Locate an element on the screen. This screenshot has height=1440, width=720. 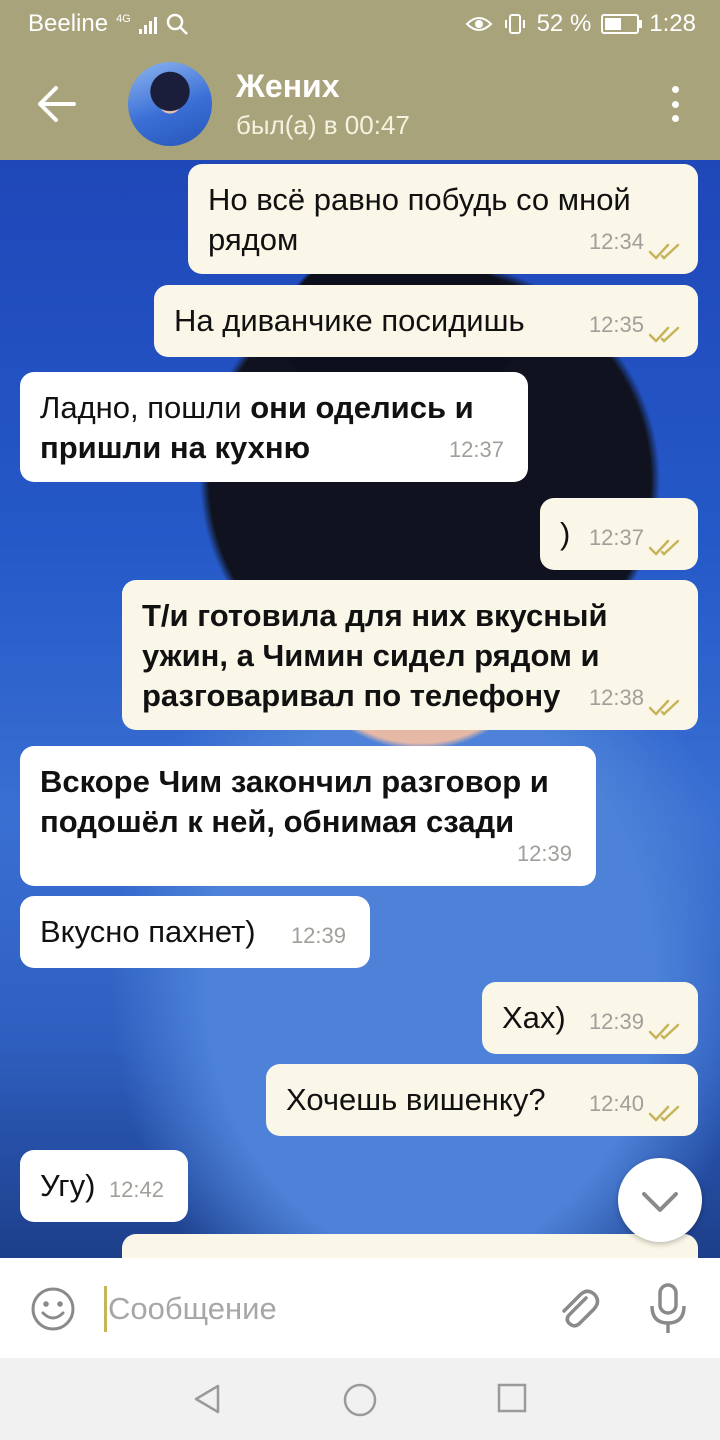
message-text-plain: Ладно, пошли is located at coordinates (145, 407).